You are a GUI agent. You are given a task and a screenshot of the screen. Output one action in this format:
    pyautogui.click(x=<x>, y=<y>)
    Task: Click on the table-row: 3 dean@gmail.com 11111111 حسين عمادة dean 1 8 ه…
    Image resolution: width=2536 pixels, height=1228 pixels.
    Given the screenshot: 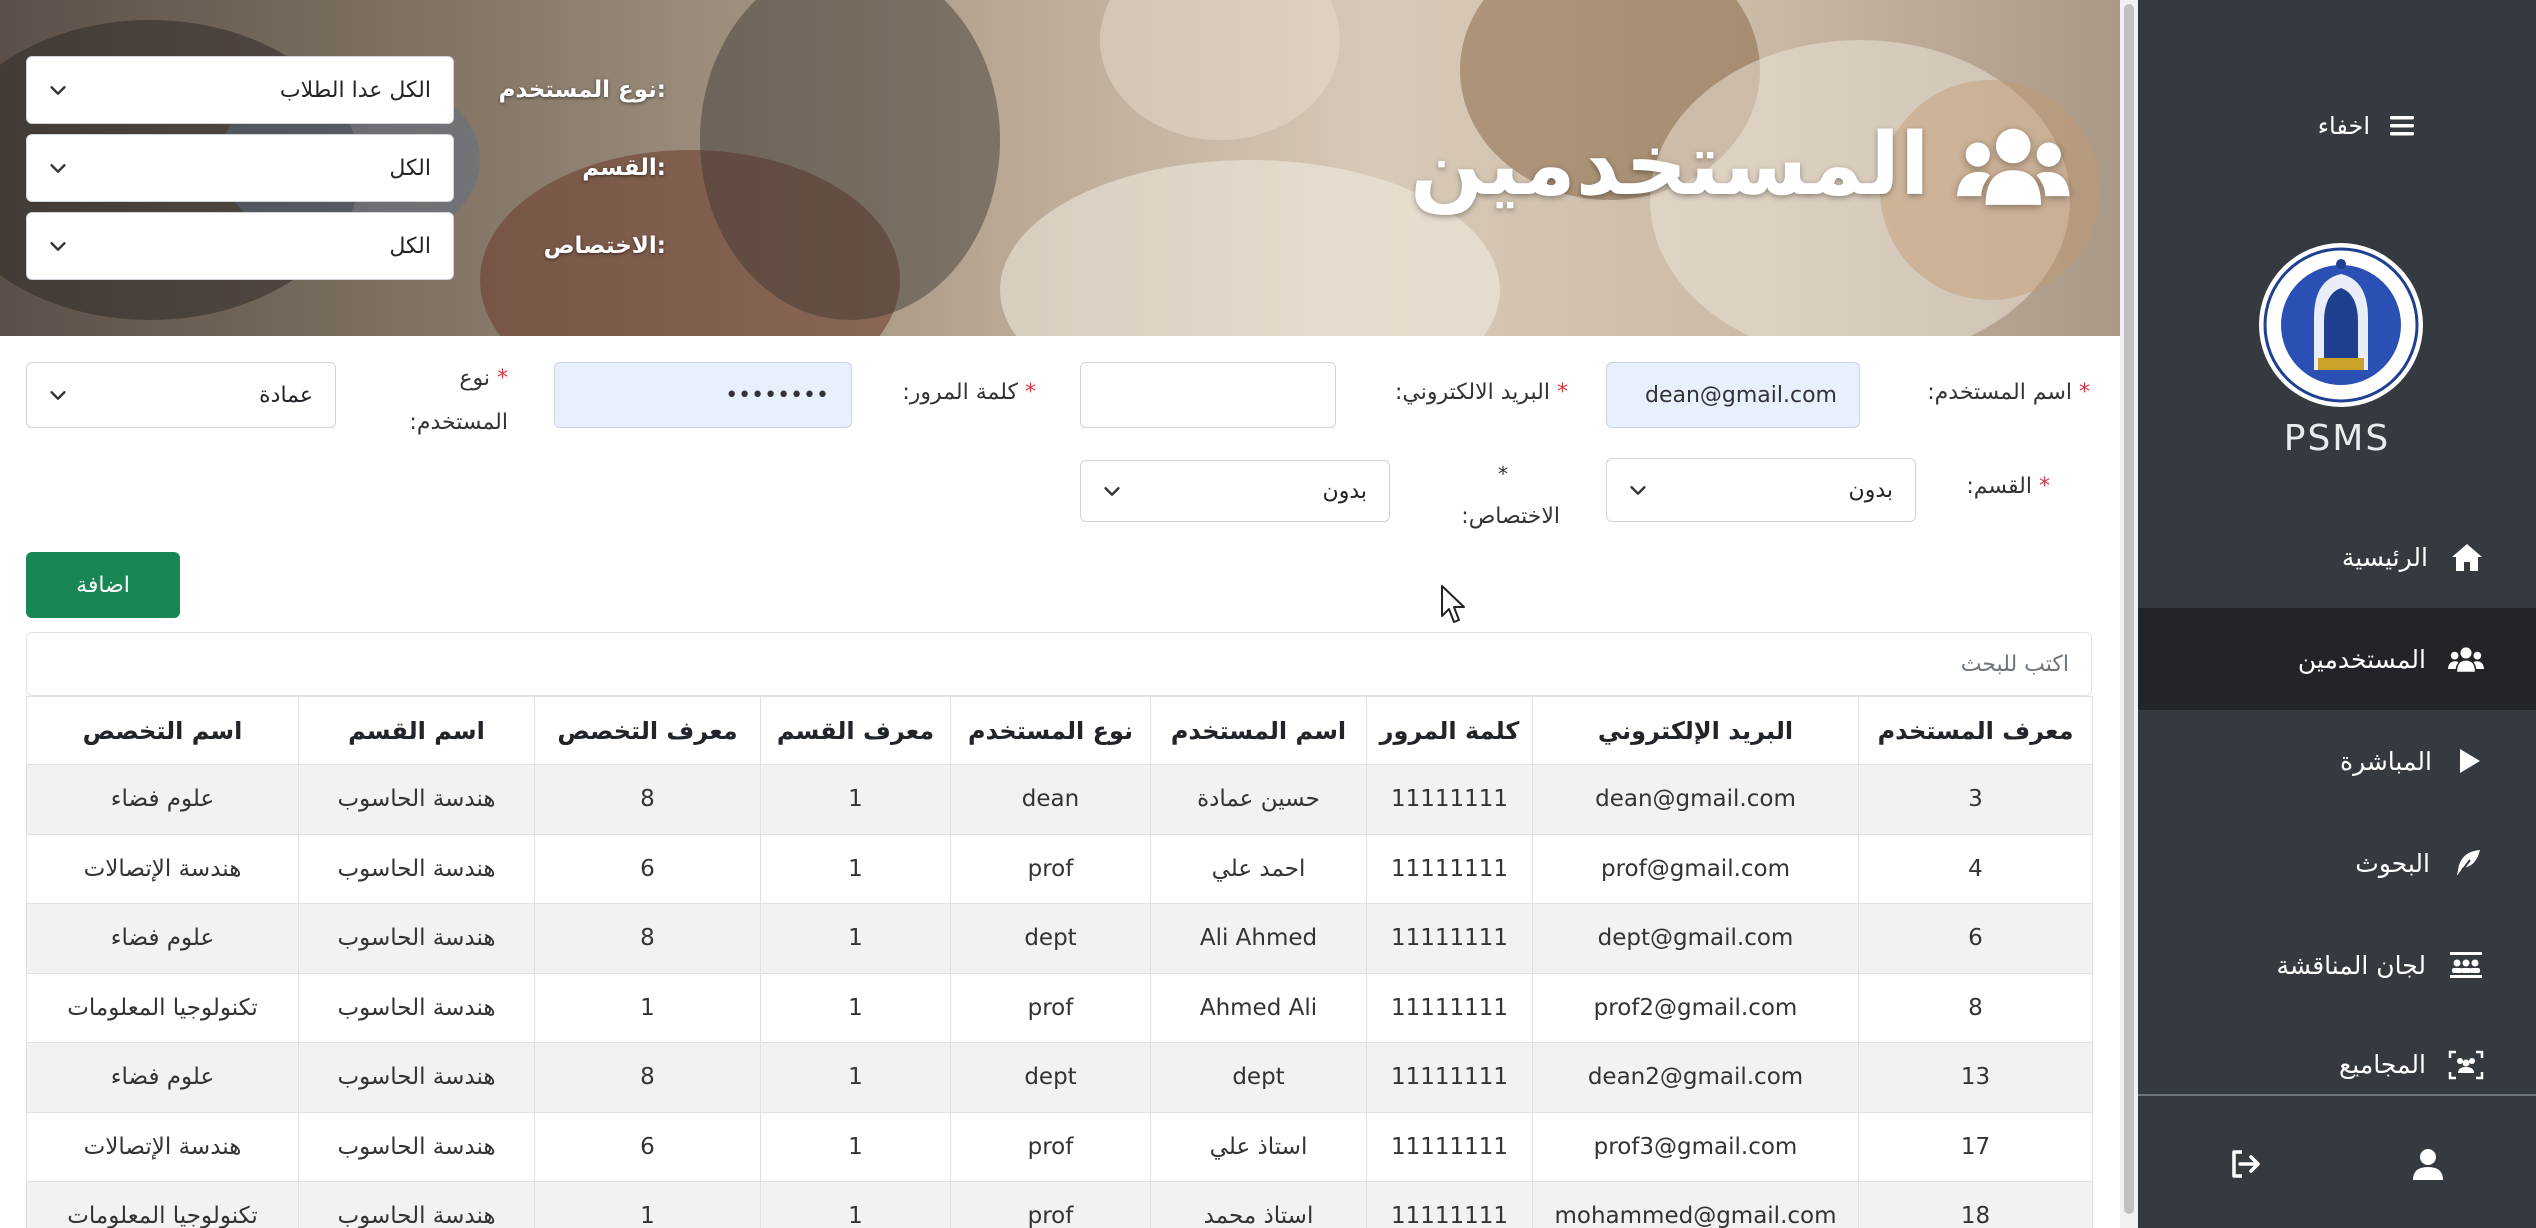 What is the action you would take?
    pyautogui.click(x=1059, y=799)
    